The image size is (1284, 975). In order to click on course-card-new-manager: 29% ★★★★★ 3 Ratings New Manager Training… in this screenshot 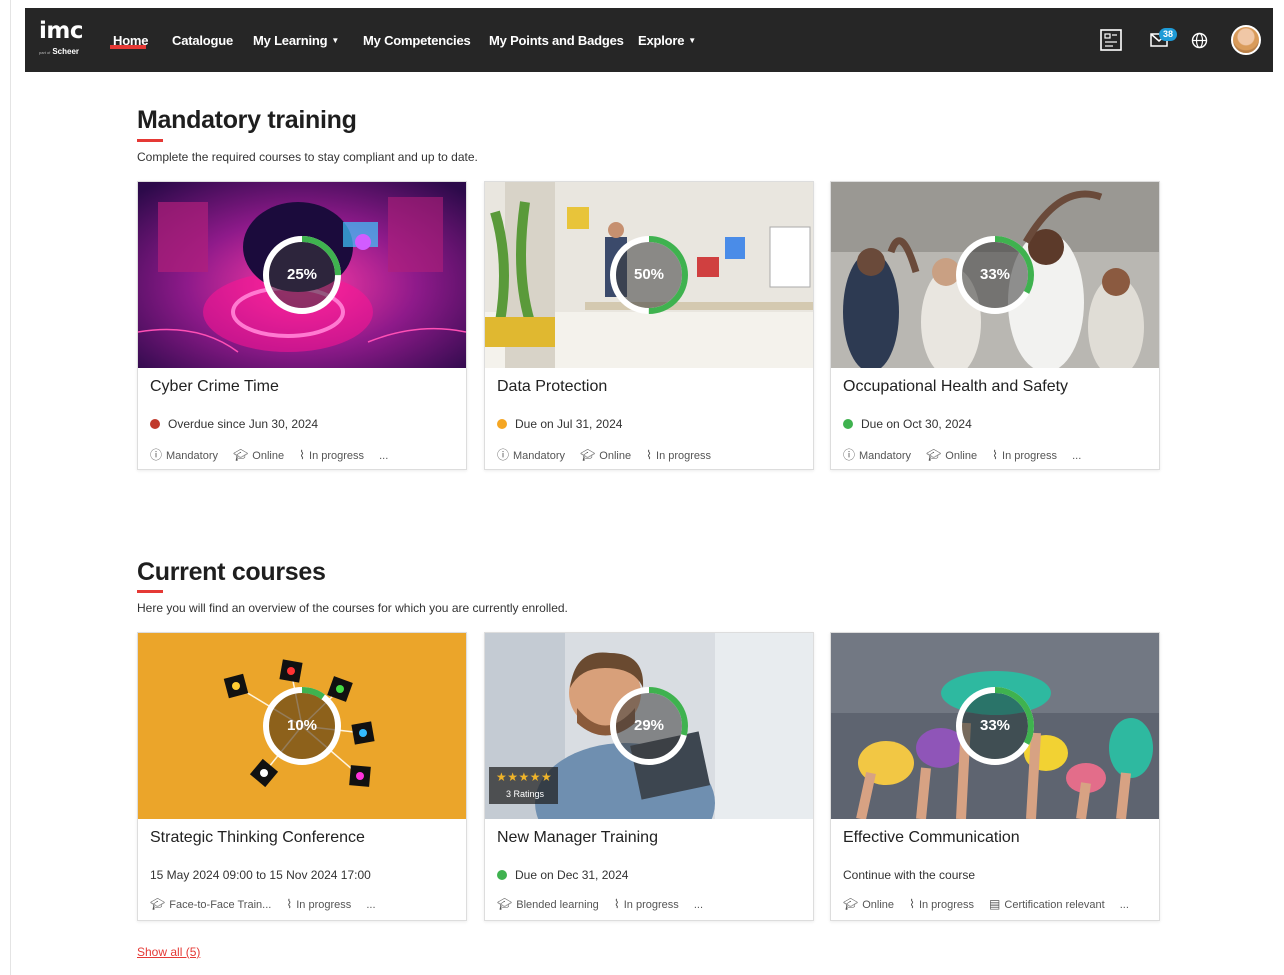, I will do `click(649, 776)`.